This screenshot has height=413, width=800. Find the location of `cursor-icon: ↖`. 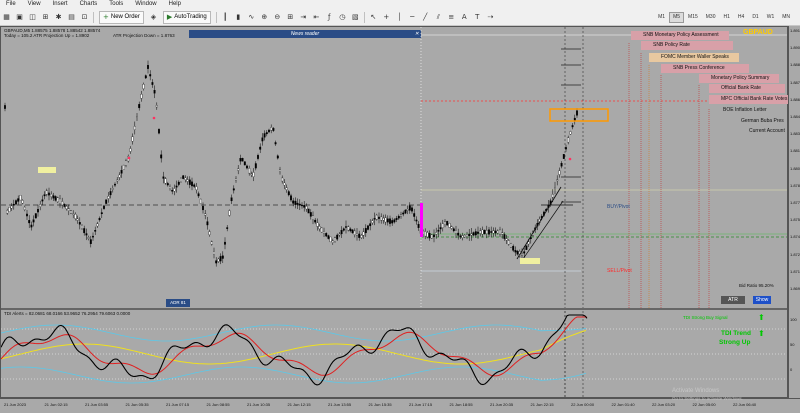

cursor-icon: ↖ is located at coordinates (373, 17).